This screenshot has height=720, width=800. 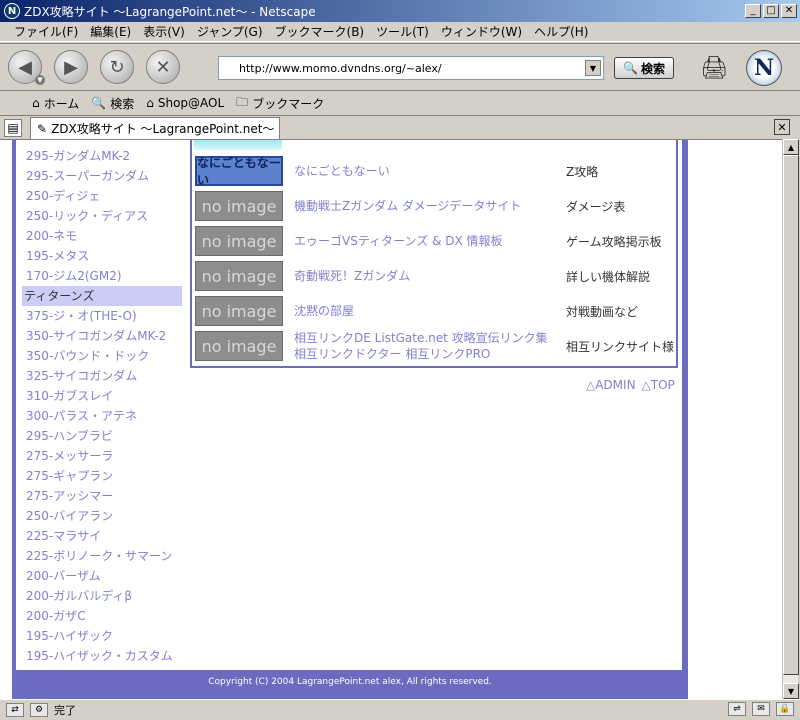 I want to click on link-description: ダメージ表, so click(x=596, y=206).